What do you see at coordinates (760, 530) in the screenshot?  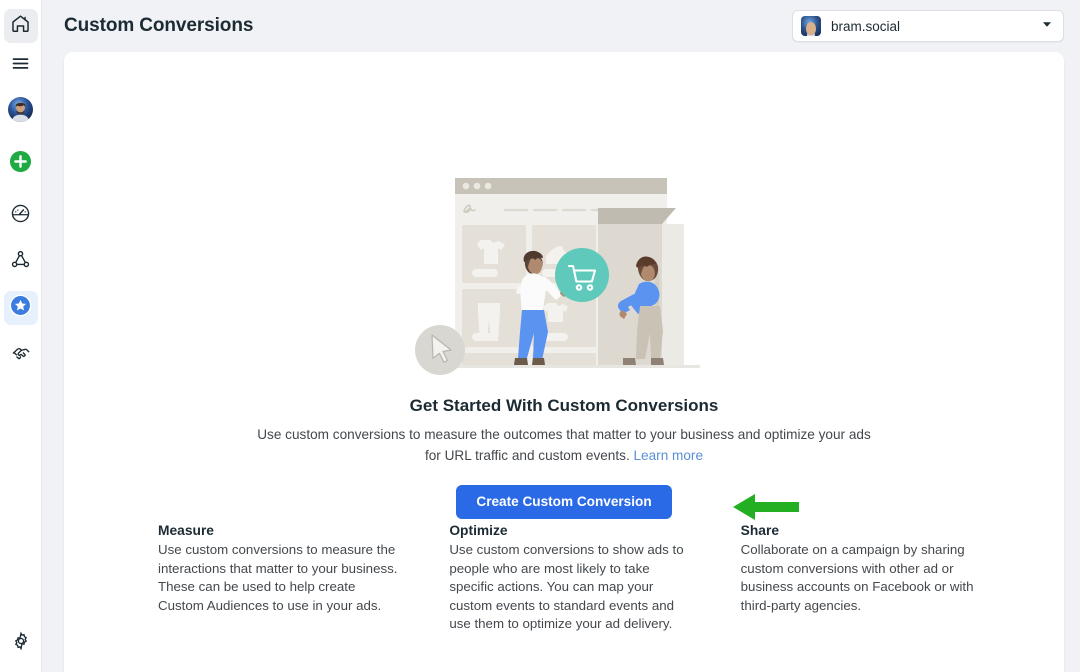 I see `feature-title: Share` at bounding box center [760, 530].